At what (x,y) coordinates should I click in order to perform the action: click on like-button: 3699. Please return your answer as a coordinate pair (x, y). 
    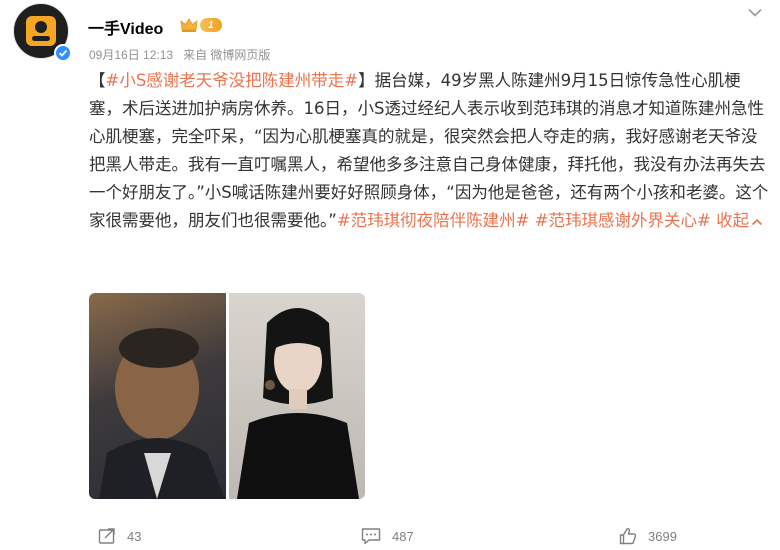
    Looking at the image, I should click on (647, 535).